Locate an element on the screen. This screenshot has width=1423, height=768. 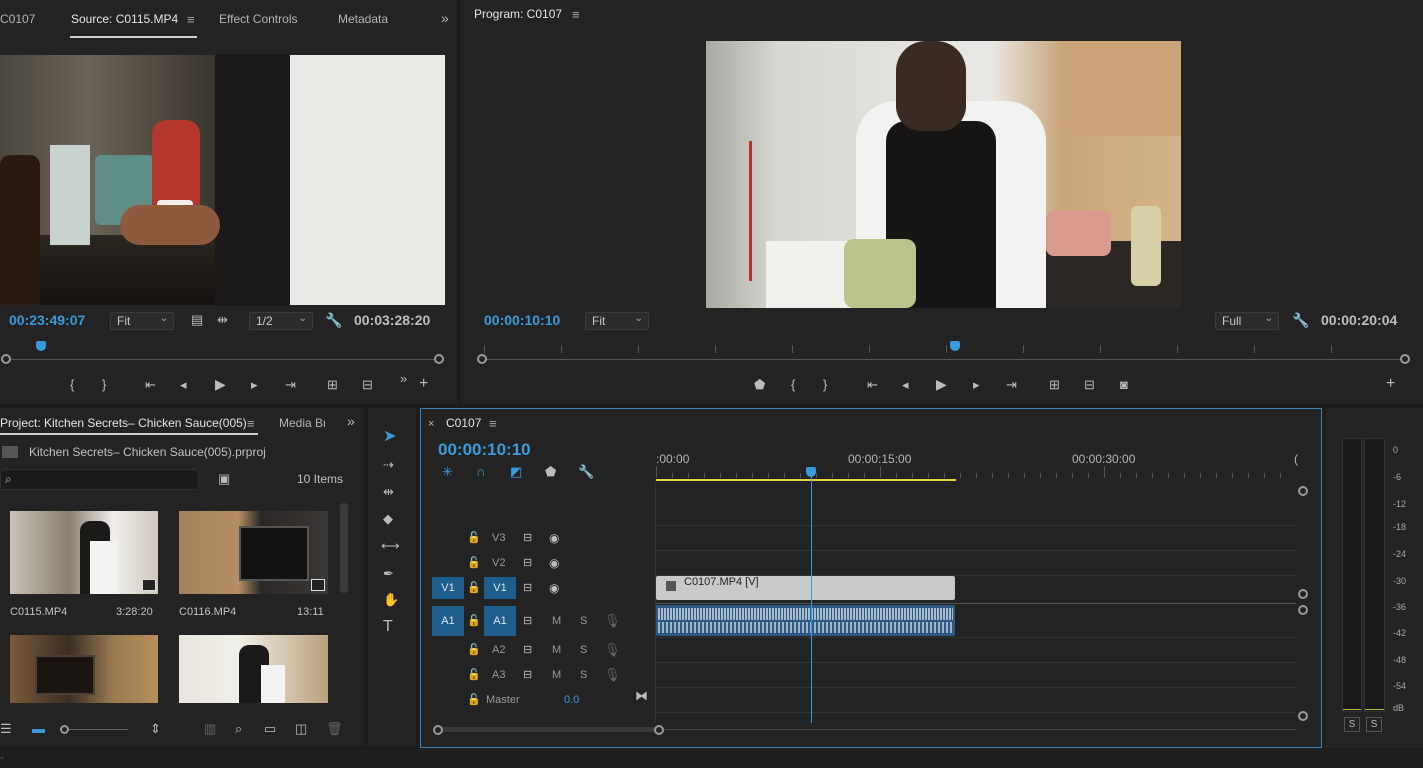
list-view-icon: ☰ is located at coordinates (6, 729).